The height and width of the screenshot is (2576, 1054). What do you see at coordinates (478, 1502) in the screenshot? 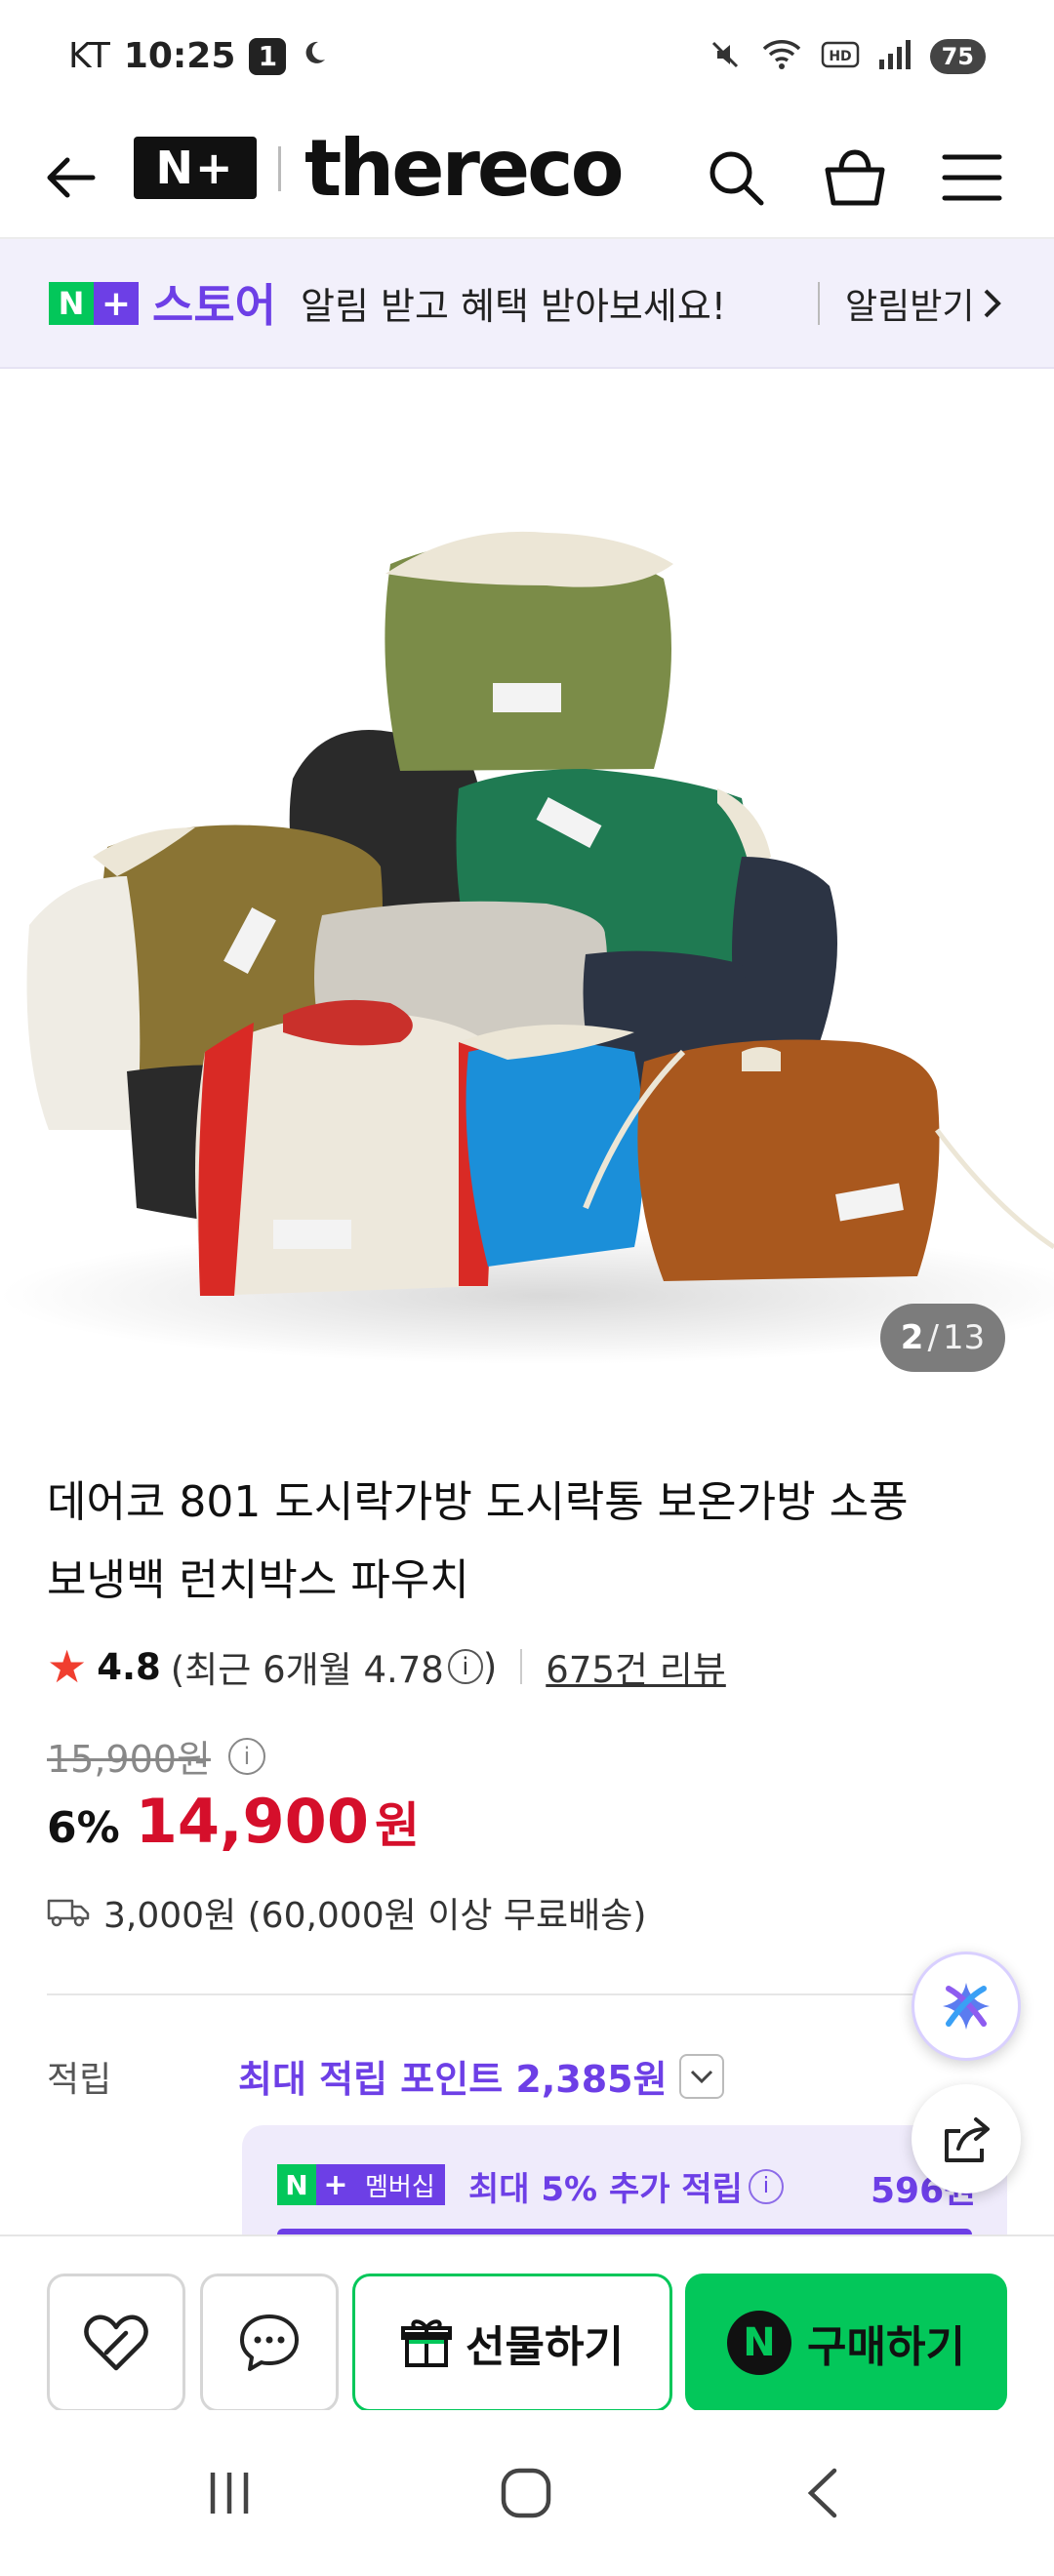
I see `product-title-line1: 데어코 801 도시락가방 도시락통 보온가방 소풍` at bounding box center [478, 1502].